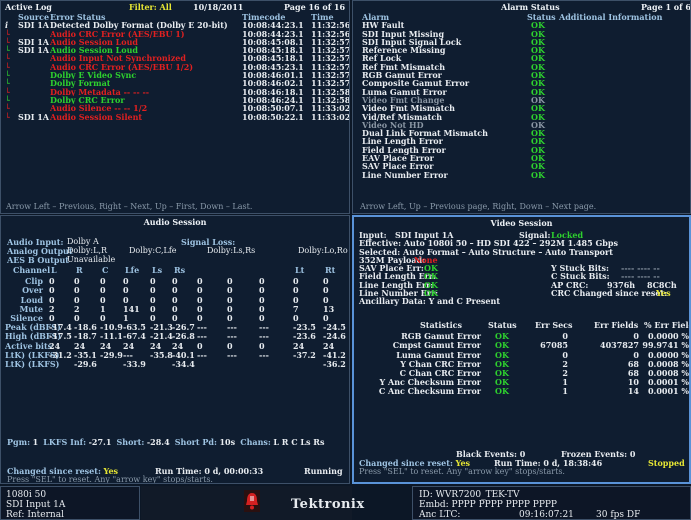 Image resolution: width=691 pixels, height=520 pixels. I want to click on audio-col-header: C, so click(105, 270).